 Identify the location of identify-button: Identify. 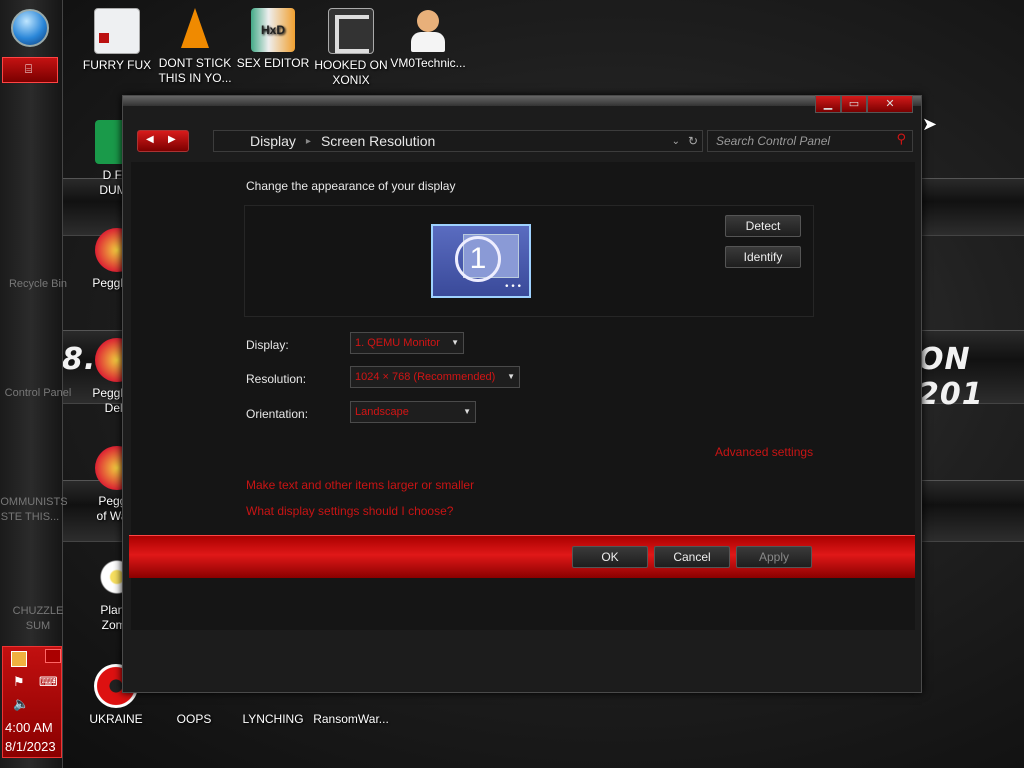
(763, 257).